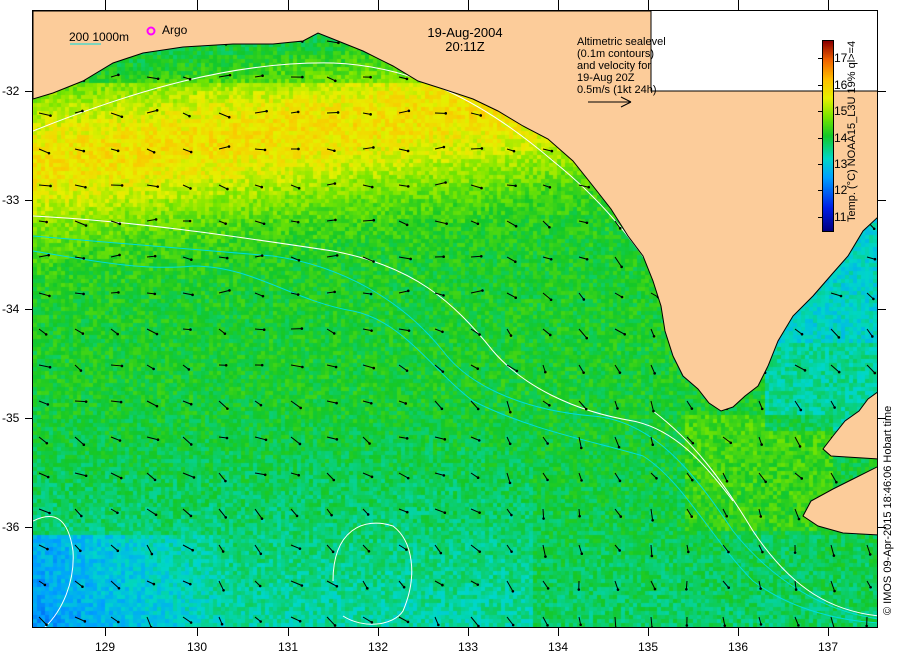  What do you see at coordinates (465, 46) in the screenshot?
I see `map-time: 20:11Z` at bounding box center [465, 46].